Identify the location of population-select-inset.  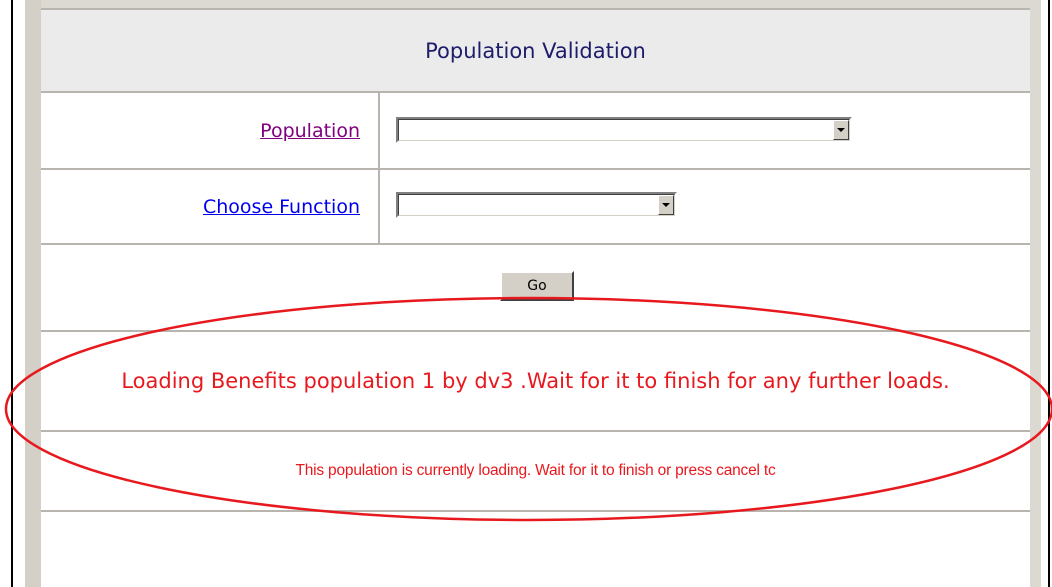
(624, 130).